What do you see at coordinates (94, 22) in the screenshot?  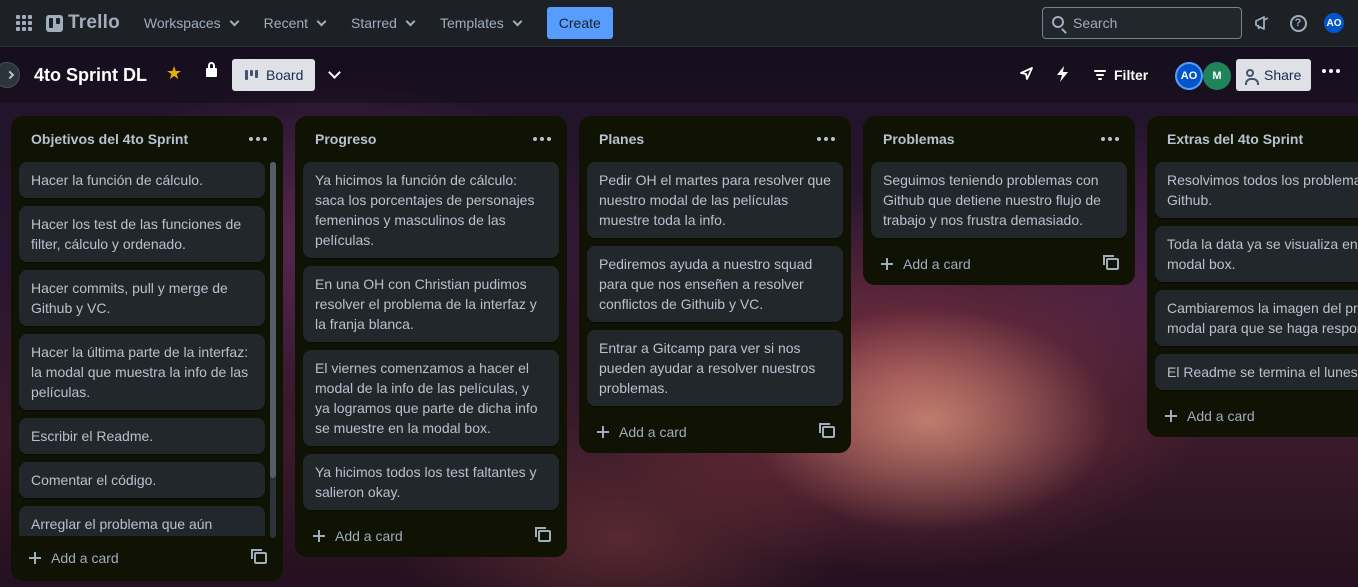 I see `logo-text: Trello` at bounding box center [94, 22].